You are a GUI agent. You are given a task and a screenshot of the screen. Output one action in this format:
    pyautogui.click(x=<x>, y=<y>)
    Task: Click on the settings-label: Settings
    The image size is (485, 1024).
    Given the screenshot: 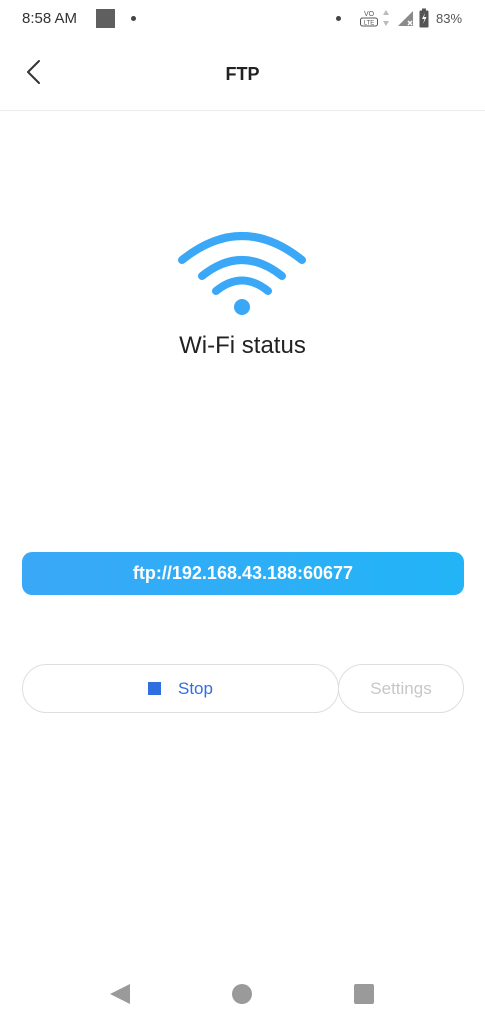 What is the action you would take?
    pyautogui.click(x=401, y=688)
    